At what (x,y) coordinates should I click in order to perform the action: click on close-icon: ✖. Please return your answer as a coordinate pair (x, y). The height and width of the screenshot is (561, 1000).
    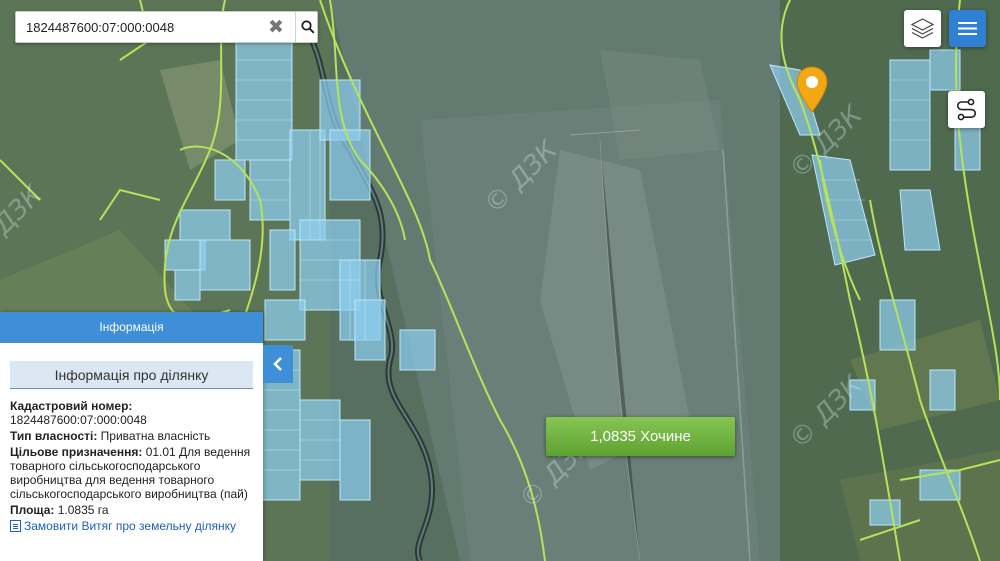
    Looking at the image, I should click on (276, 27).